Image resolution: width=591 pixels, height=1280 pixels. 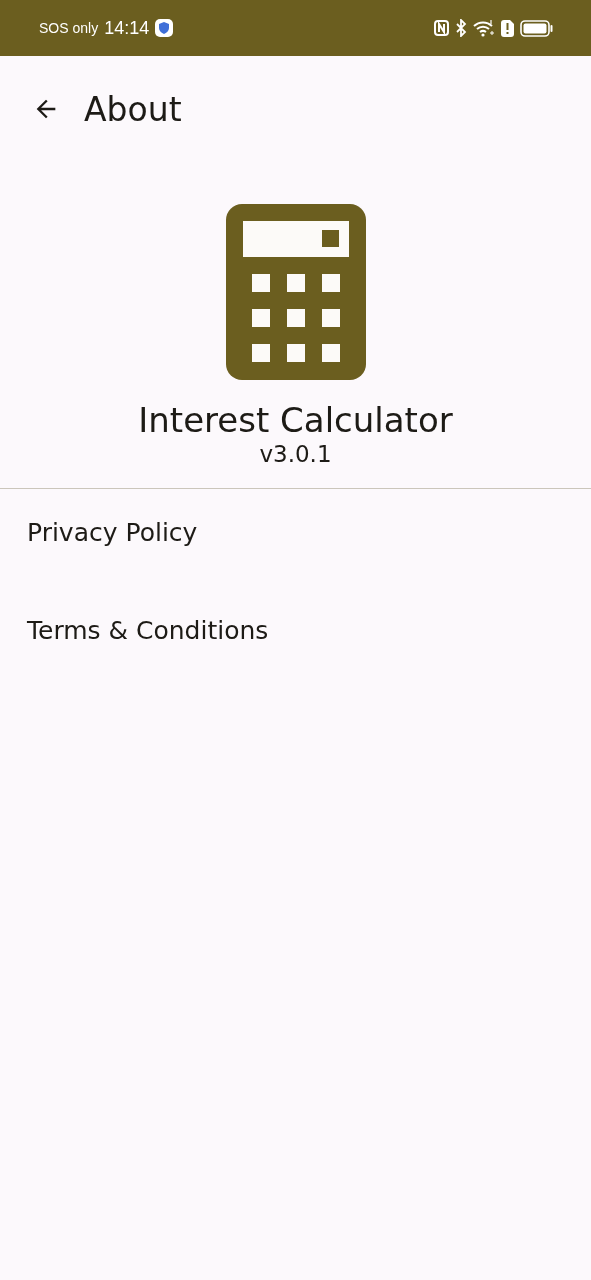 I want to click on shield-icon, so click(x=164, y=28).